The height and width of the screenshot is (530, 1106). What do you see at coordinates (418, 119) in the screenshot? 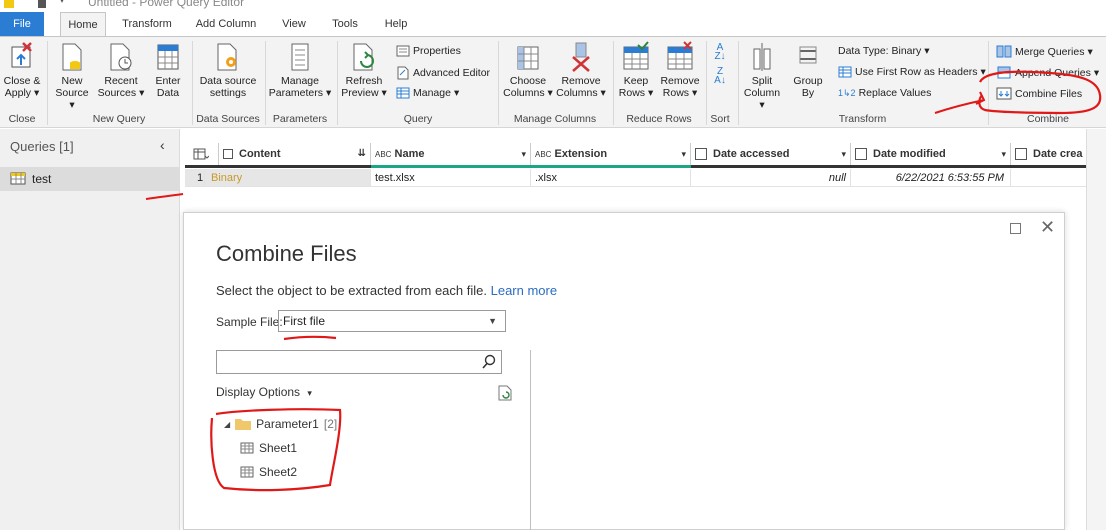
I see `group-label-query: Query` at bounding box center [418, 119].